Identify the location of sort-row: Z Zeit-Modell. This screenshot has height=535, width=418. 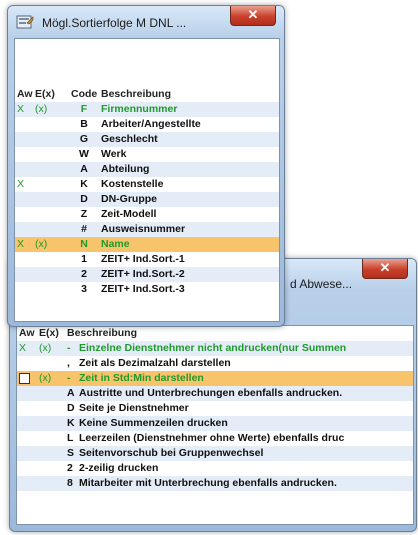
(147, 214).